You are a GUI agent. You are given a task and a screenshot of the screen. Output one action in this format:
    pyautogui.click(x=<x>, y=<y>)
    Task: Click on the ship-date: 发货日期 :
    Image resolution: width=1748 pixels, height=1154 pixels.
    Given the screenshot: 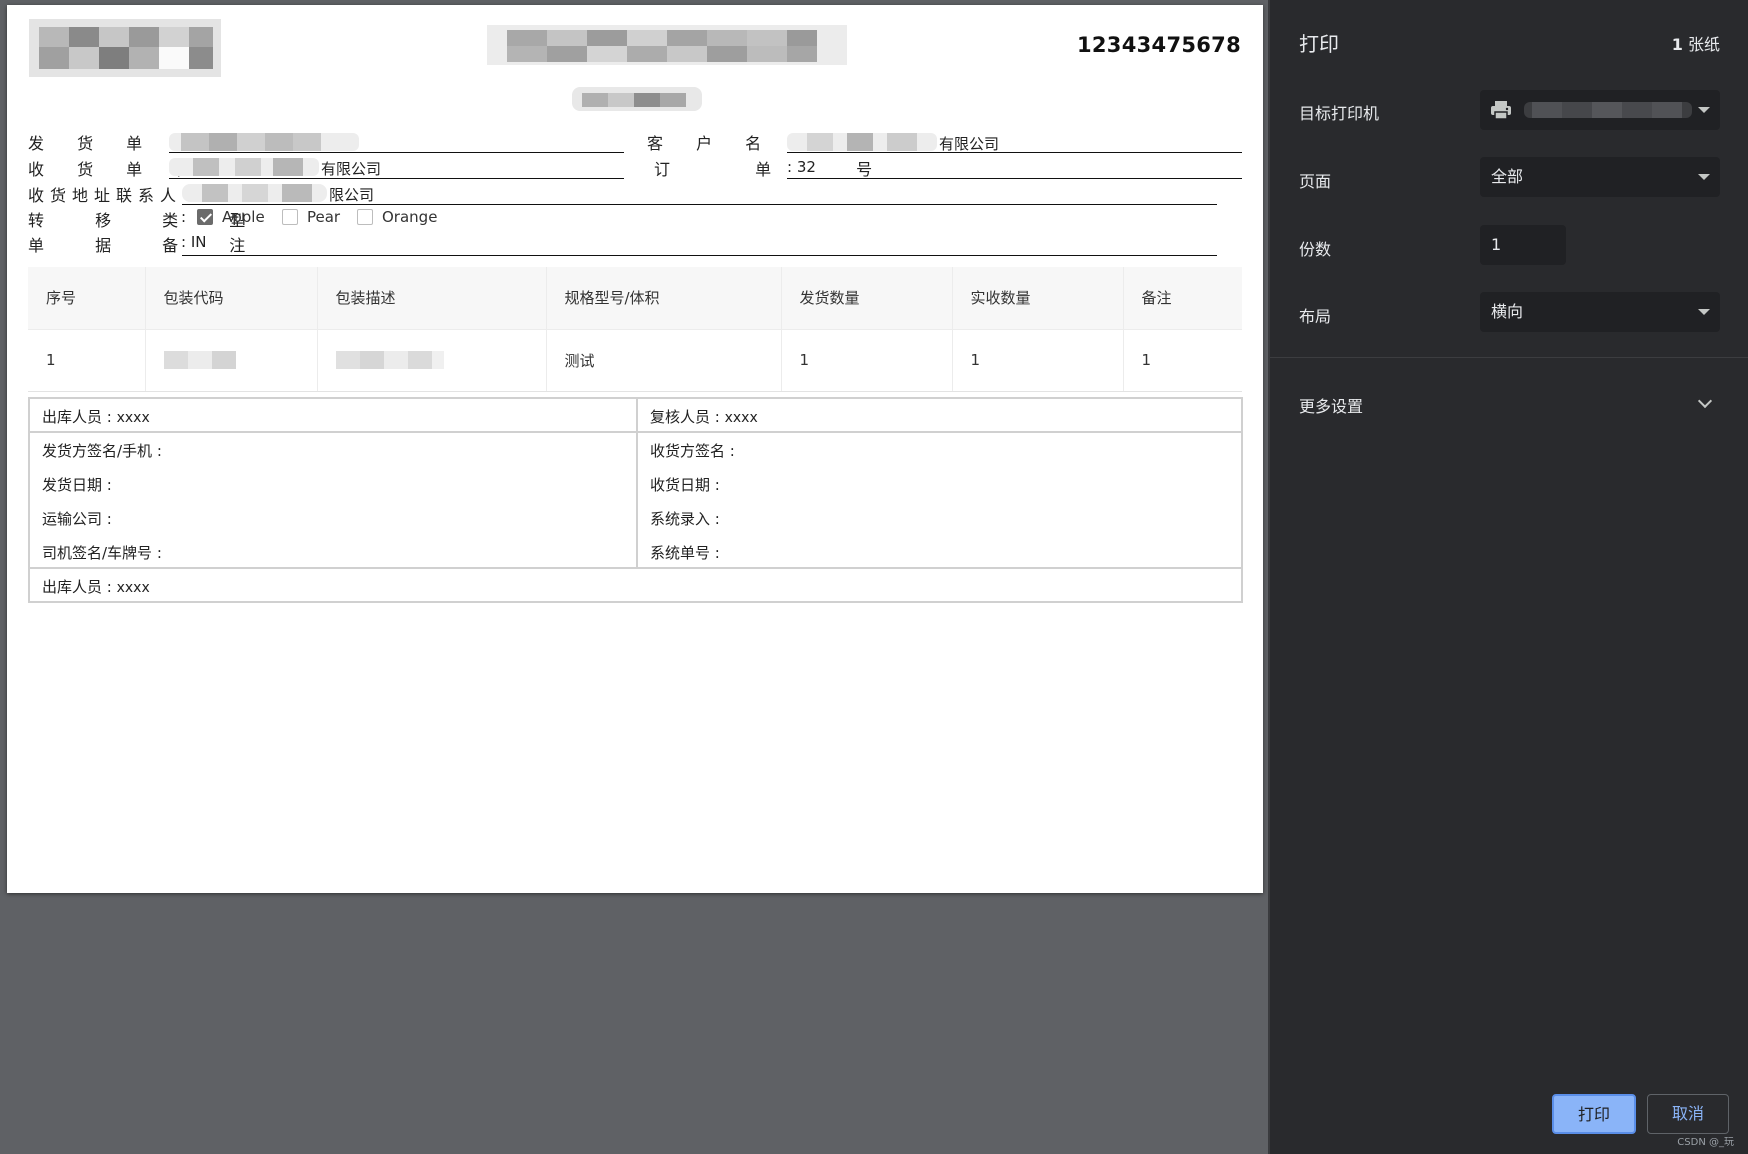 What is the action you would take?
    pyautogui.click(x=77, y=485)
    